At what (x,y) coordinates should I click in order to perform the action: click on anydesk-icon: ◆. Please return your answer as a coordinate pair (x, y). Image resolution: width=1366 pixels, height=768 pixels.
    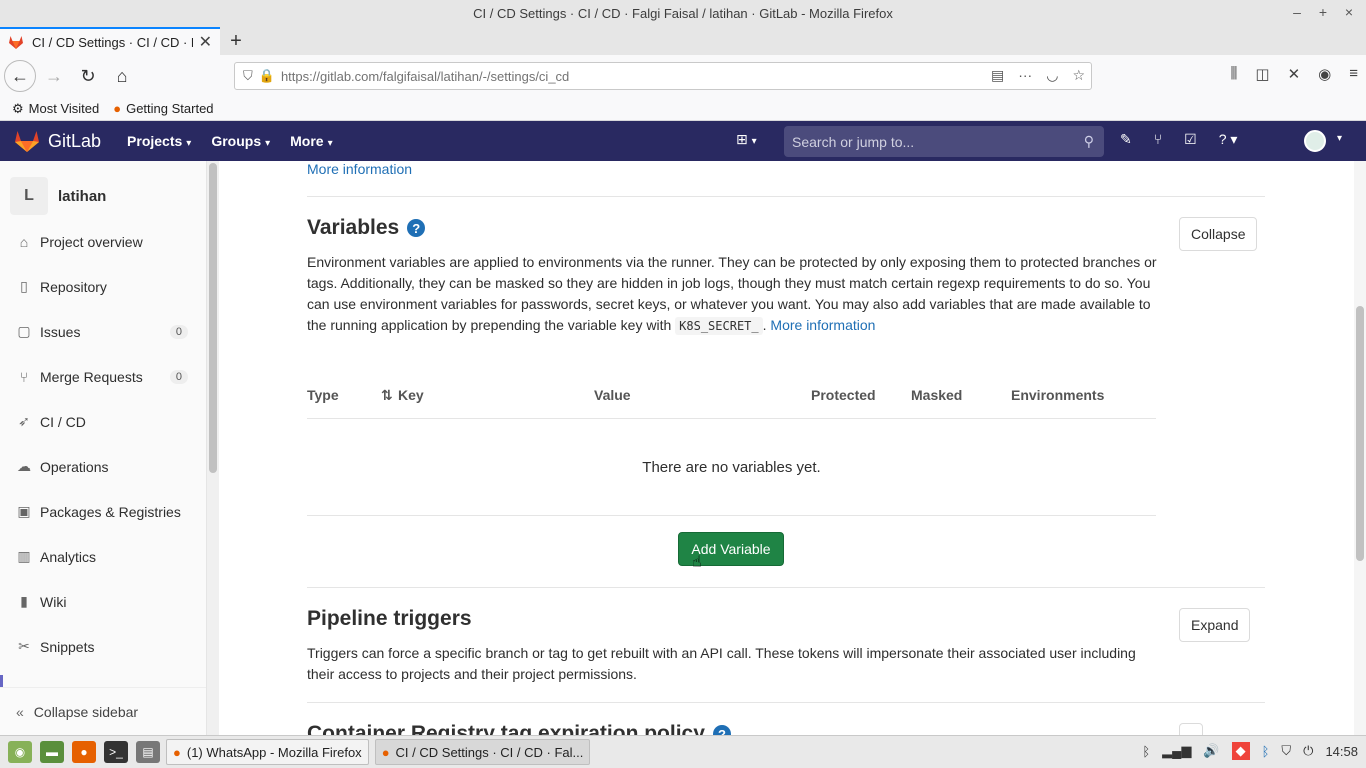
    Looking at the image, I should click on (1240, 751).